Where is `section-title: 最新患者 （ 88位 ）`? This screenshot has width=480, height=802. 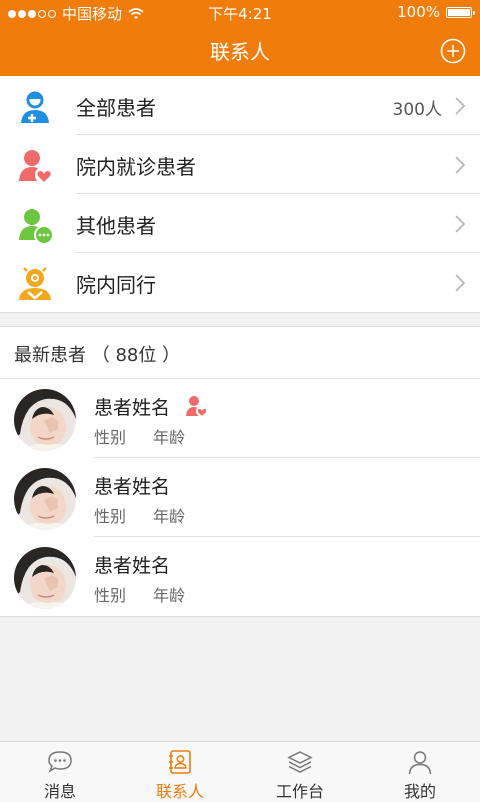 section-title: 最新患者 （ 88位 ） is located at coordinates (97, 355).